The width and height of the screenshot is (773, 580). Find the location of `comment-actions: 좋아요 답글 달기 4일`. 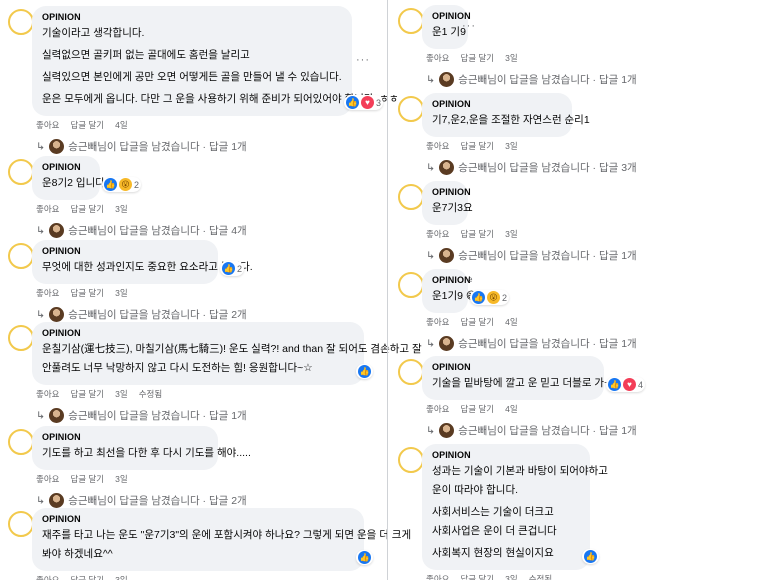

comment-actions: 좋아요 답글 달기 4일 is located at coordinates (82, 125).